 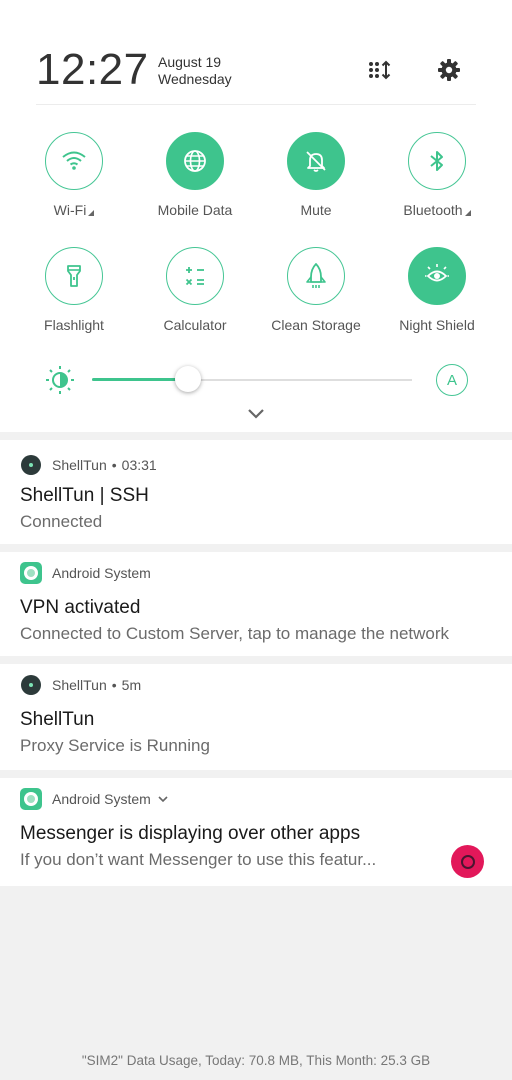 What do you see at coordinates (60, 380) in the screenshot?
I see `brightness-icon` at bounding box center [60, 380].